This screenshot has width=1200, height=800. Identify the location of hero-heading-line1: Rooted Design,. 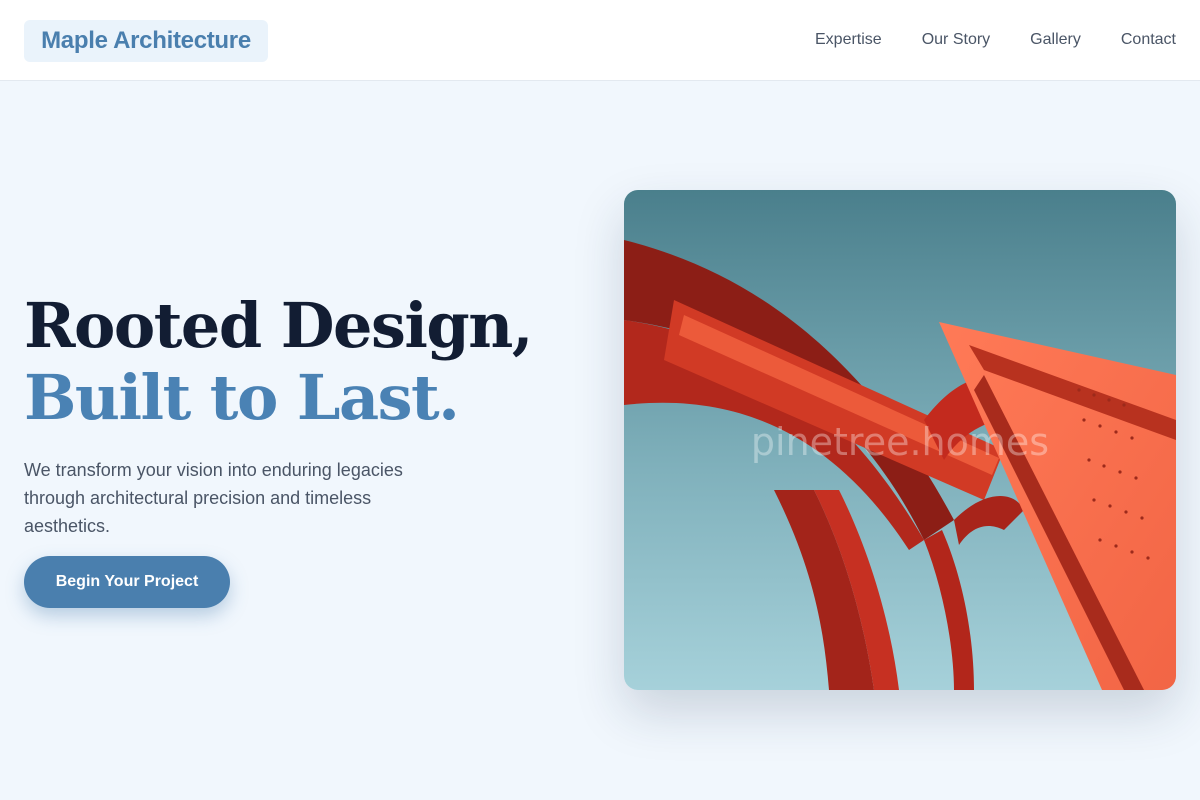
(278, 325).